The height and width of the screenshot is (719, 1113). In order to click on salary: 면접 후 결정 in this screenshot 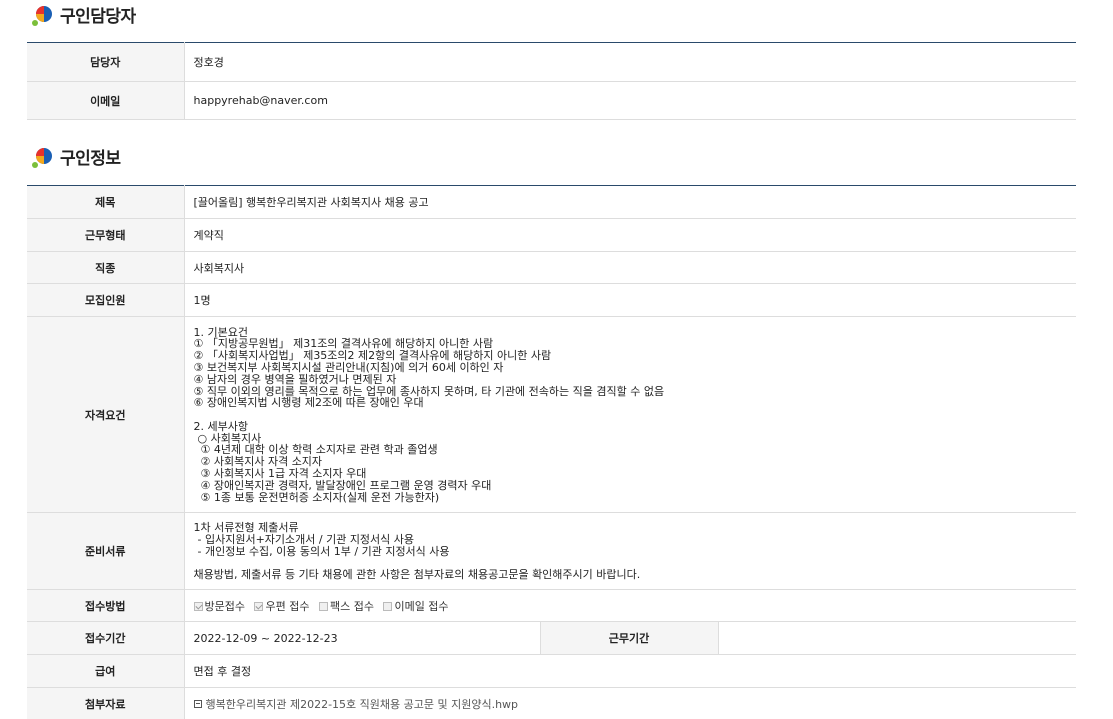, I will do `click(630, 671)`.